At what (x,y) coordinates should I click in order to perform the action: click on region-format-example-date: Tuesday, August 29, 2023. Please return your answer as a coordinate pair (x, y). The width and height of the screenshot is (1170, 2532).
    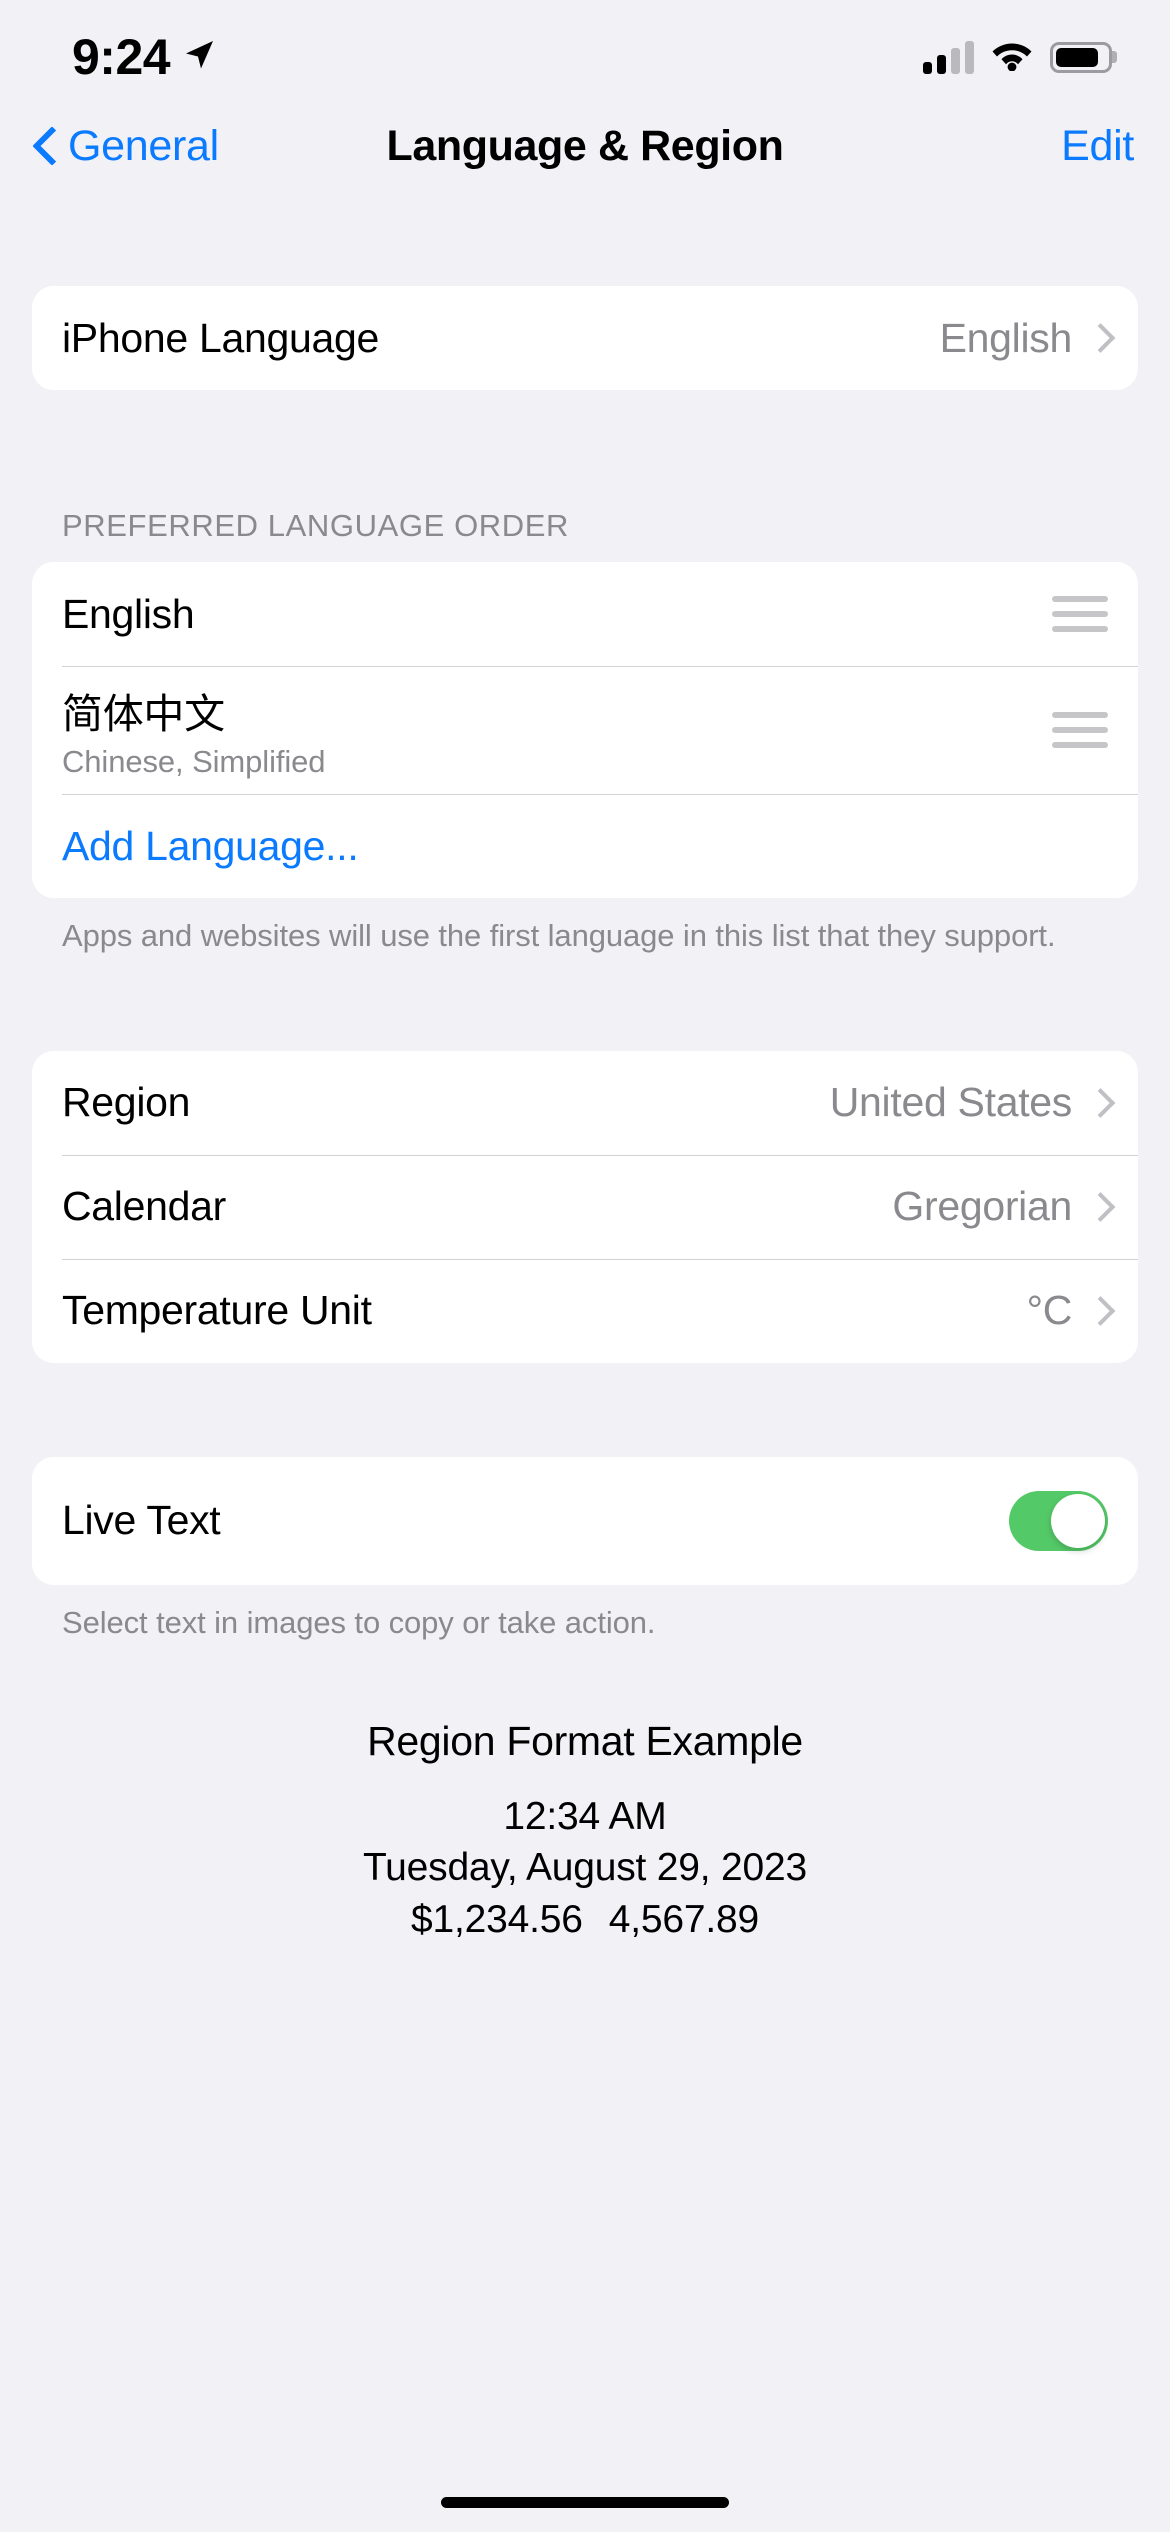
    Looking at the image, I should click on (585, 1868).